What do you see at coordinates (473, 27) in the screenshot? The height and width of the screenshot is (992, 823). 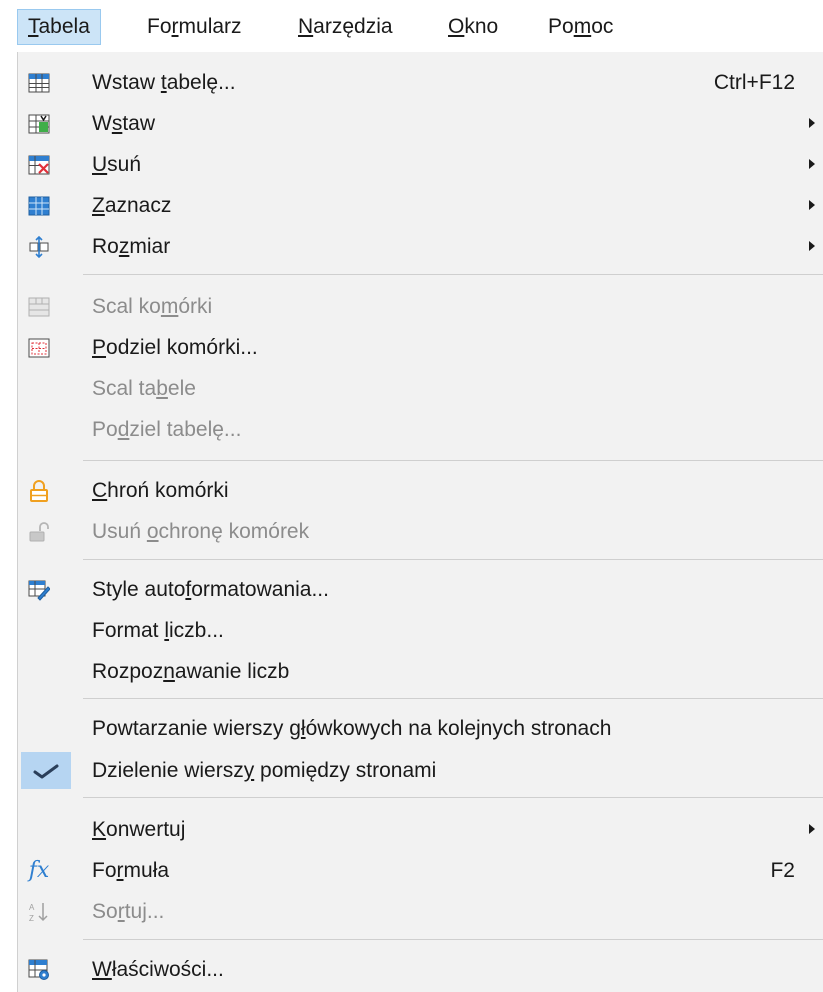 I see `menu-okno: Okno` at bounding box center [473, 27].